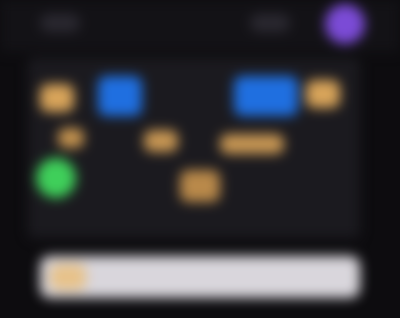 This screenshot has height=318, width=400. What do you see at coordinates (252, 144) in the screenshot?
I see `tan-cell-wide` at bounding box center [252, 144].